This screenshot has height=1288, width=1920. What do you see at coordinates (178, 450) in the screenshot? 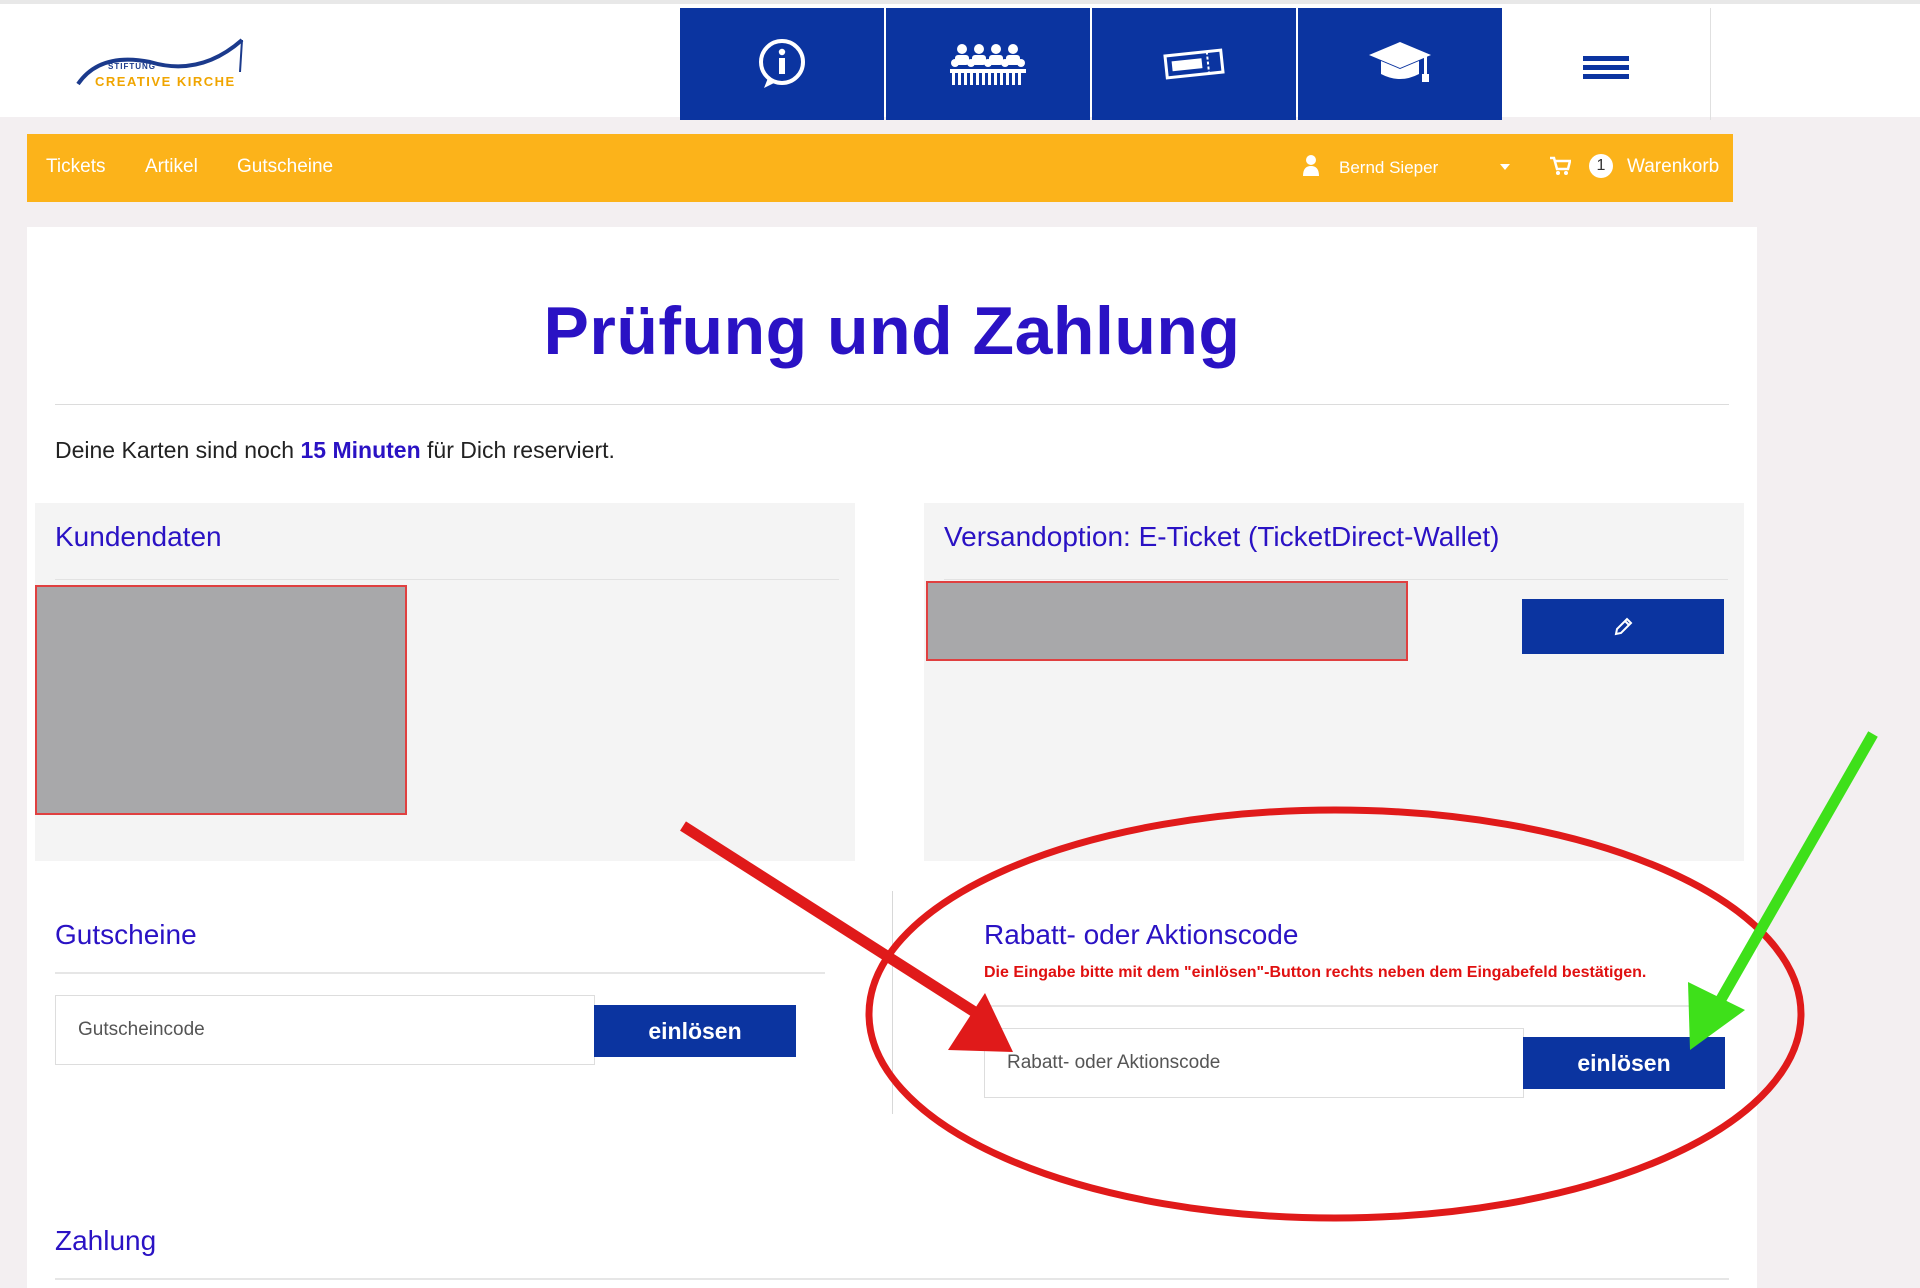
I see `reservation-prefix: Deine Karten sind noch` at bounding box center [178, 450].